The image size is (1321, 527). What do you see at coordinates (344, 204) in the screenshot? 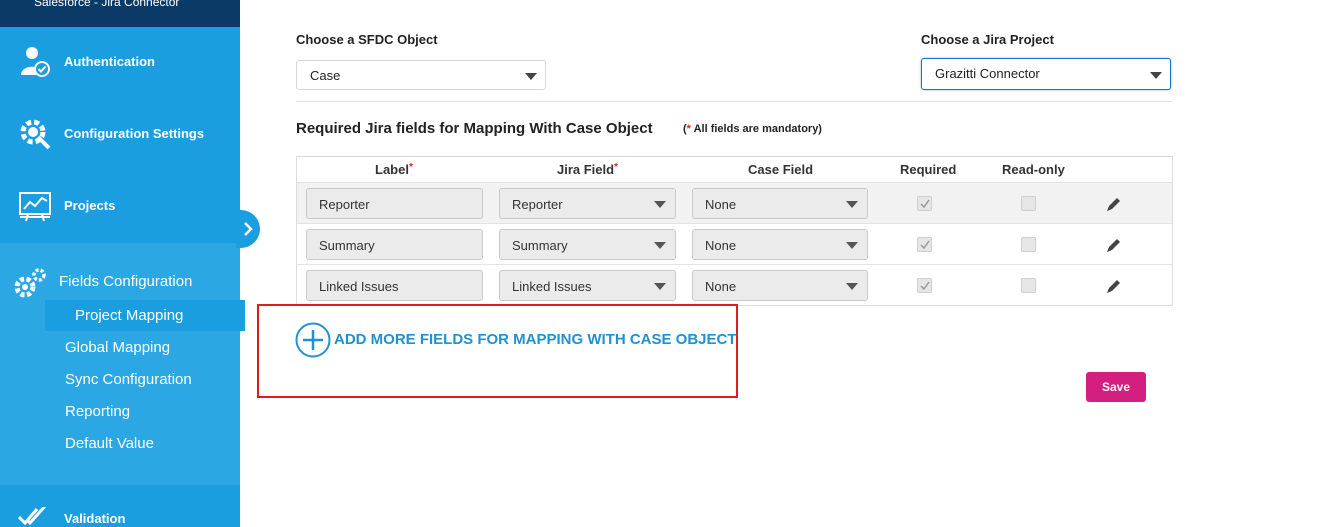
I see `label-value: Reporter` at bounding box center [344, 204].